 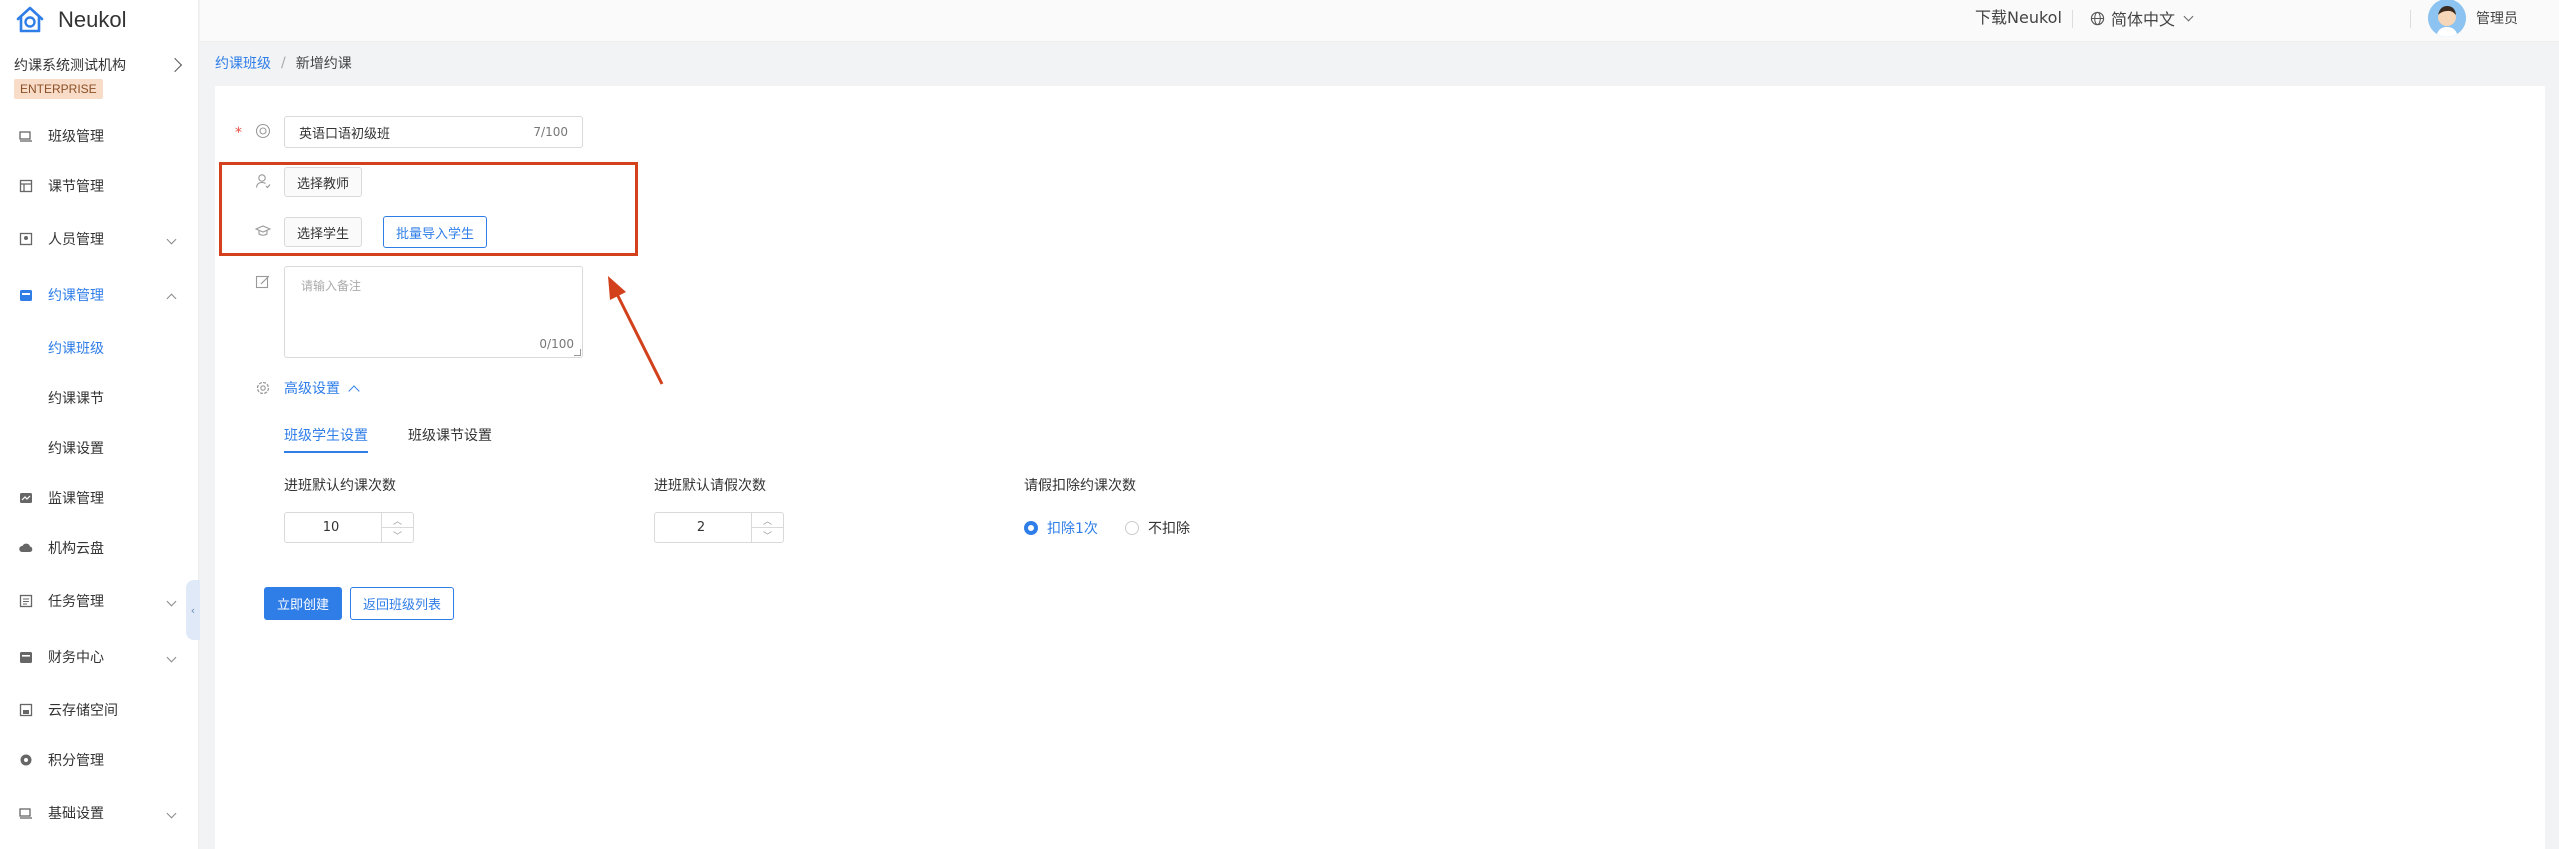 I want to click on tab-class-lesson-settings: 班级课节设置, so click(x=450, y=435).